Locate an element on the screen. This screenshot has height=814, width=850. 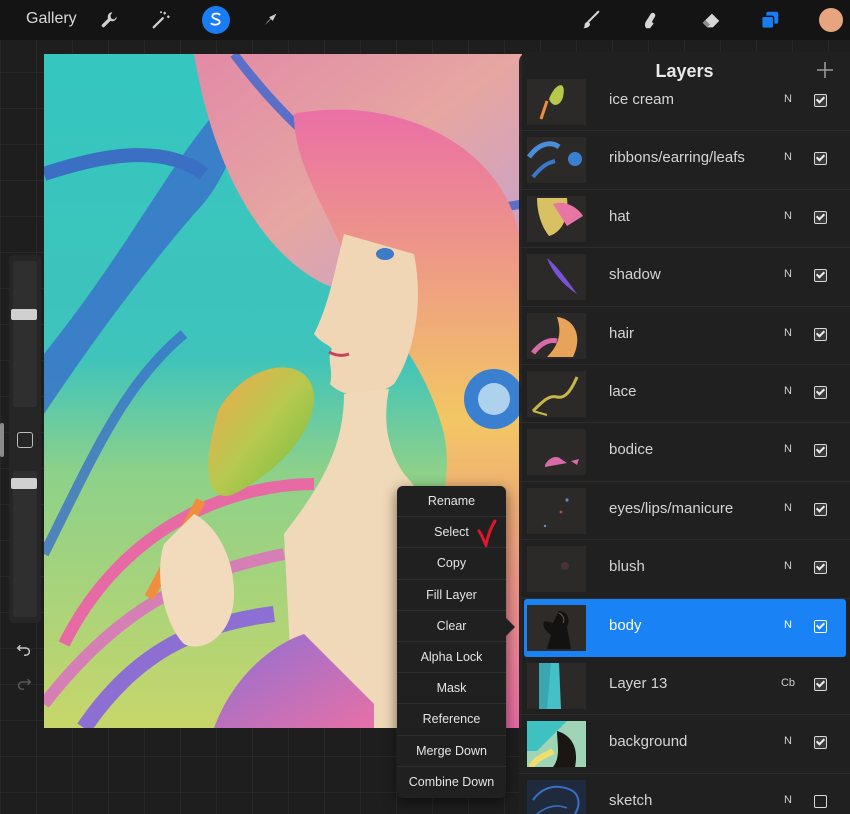
gallery-button: Gallery is located at coordinates (51, 19).